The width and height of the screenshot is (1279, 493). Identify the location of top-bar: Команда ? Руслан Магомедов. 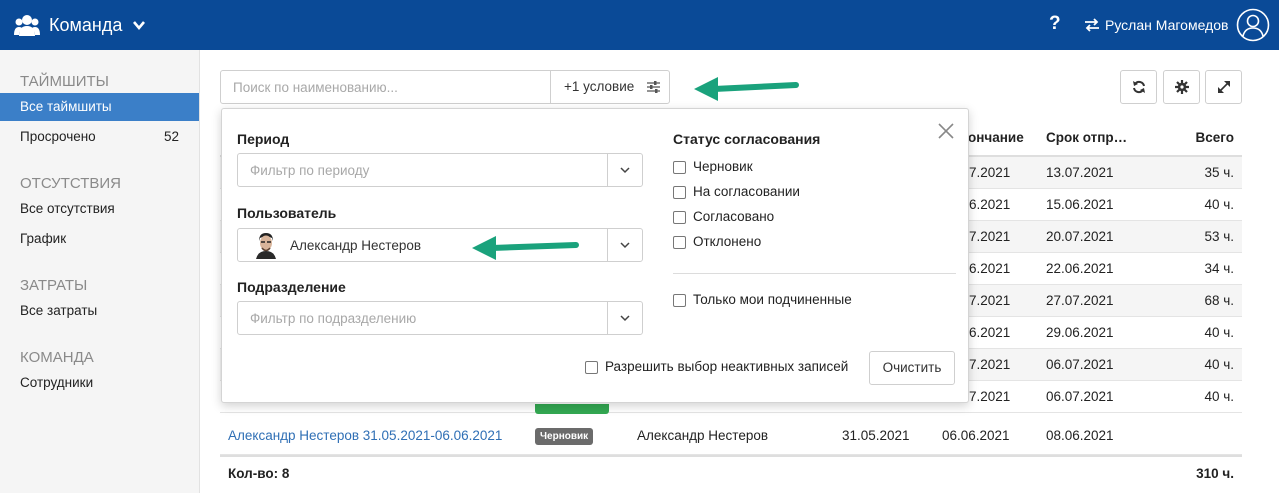
(639, 25).